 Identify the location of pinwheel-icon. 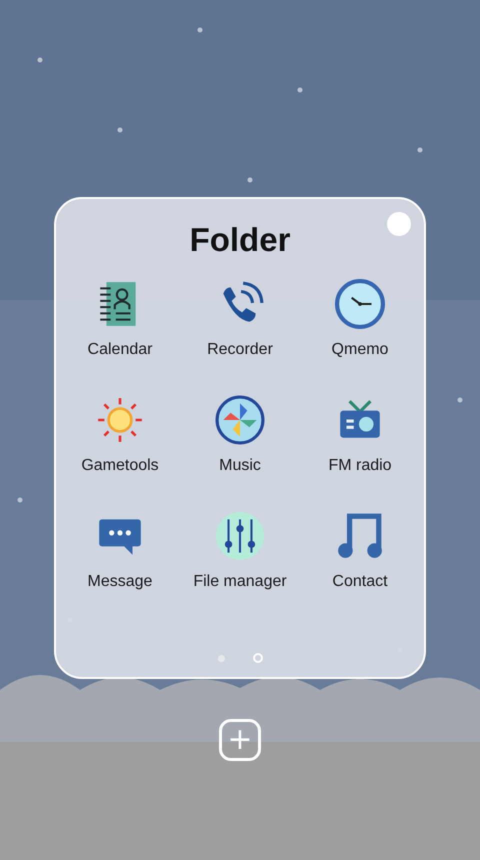
(240, 420).